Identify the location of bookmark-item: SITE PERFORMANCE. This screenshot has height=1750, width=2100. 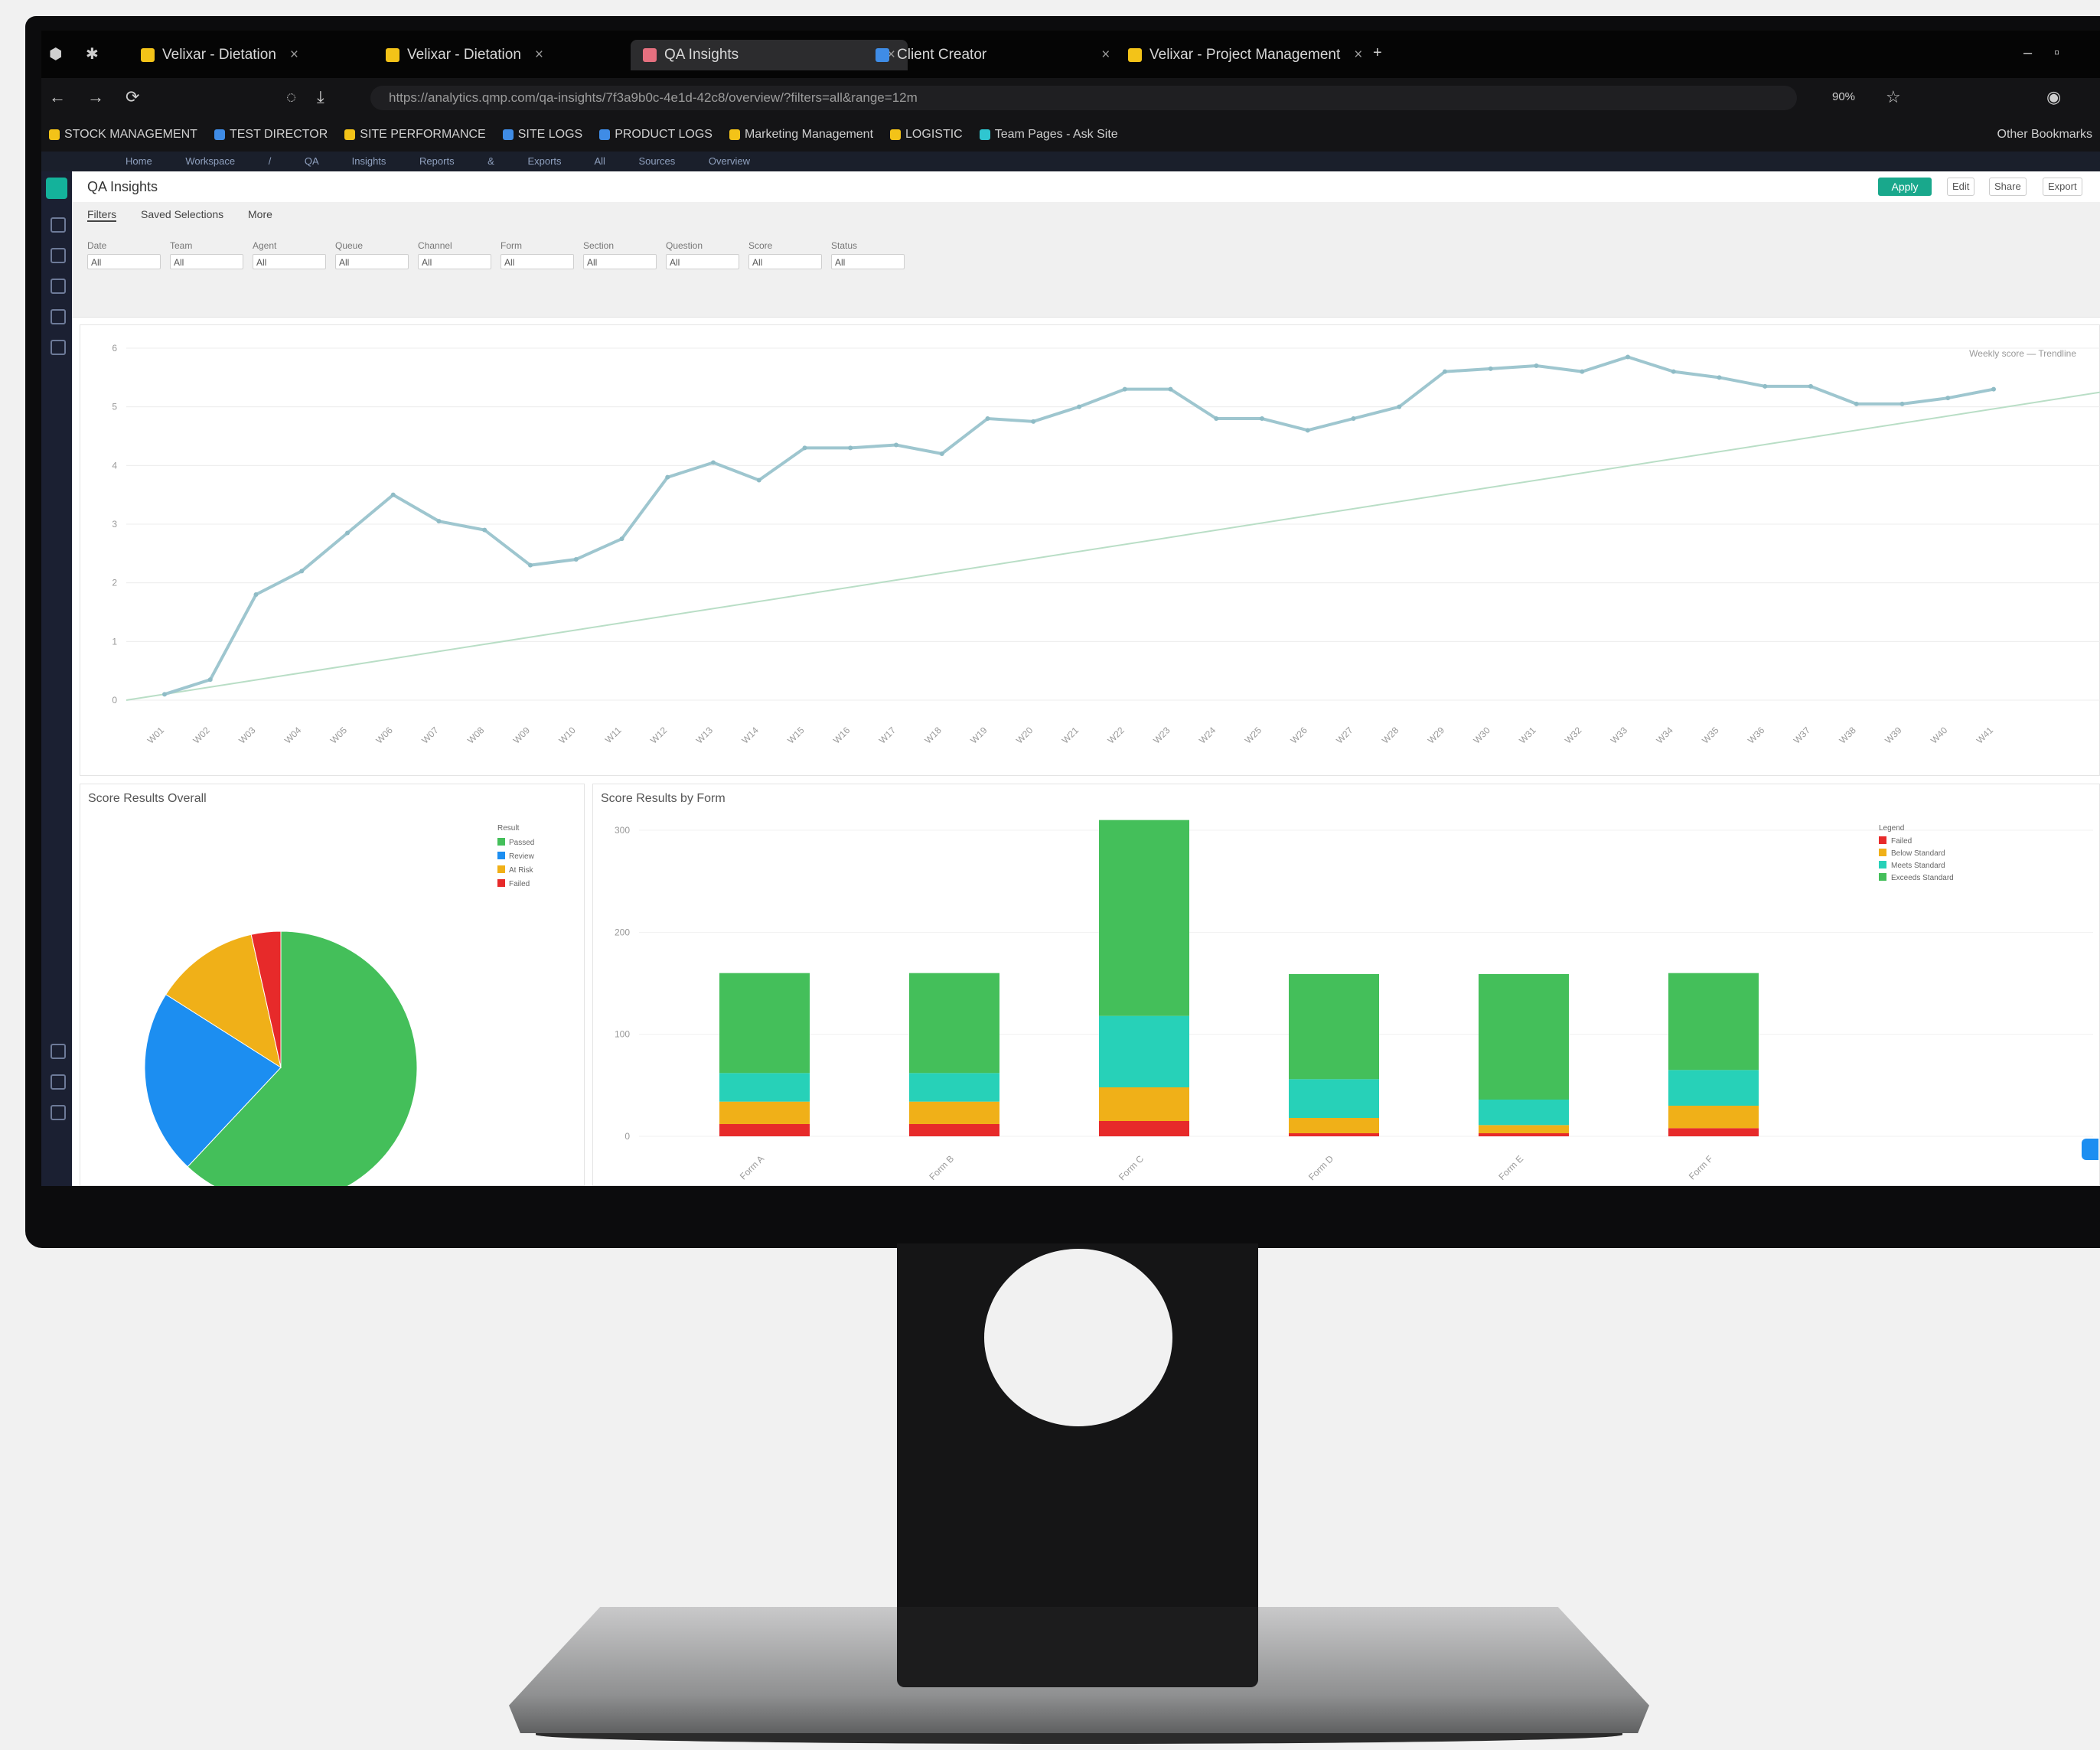
(415, 135).